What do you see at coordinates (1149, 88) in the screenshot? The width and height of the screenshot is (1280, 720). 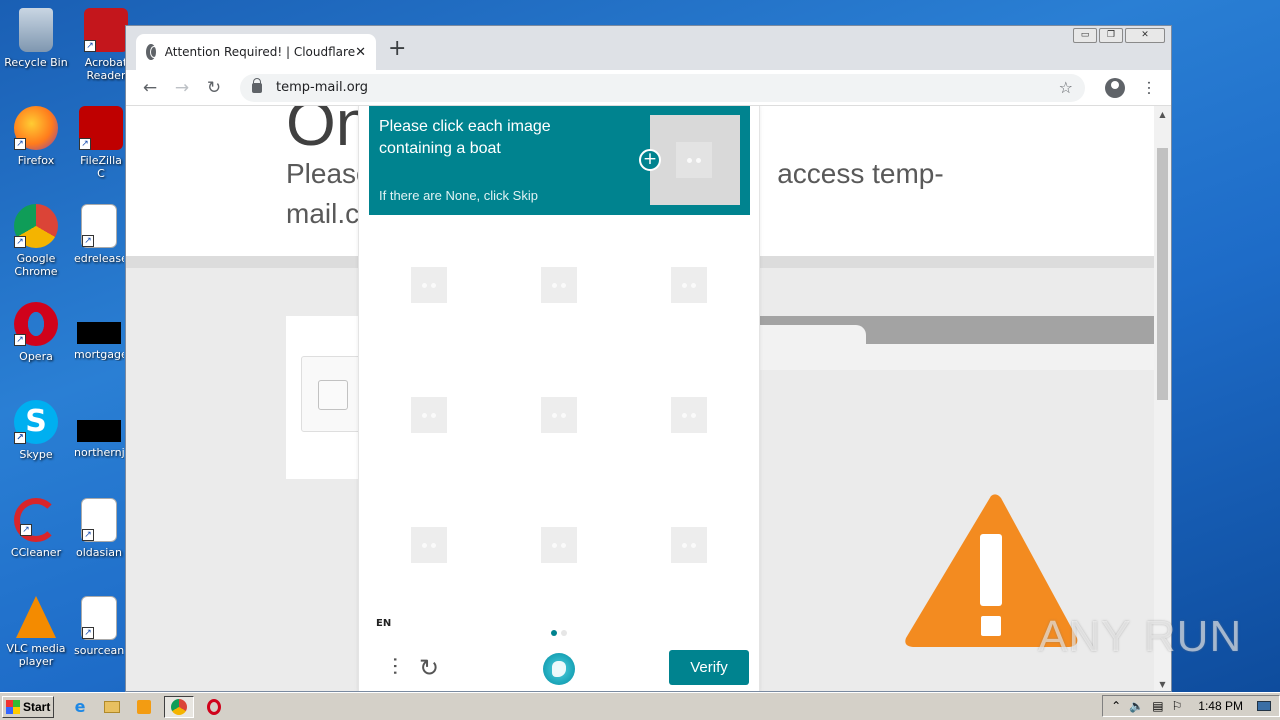 I see `browser-menu-button: ⋯` at bounding box center [1149, 88].